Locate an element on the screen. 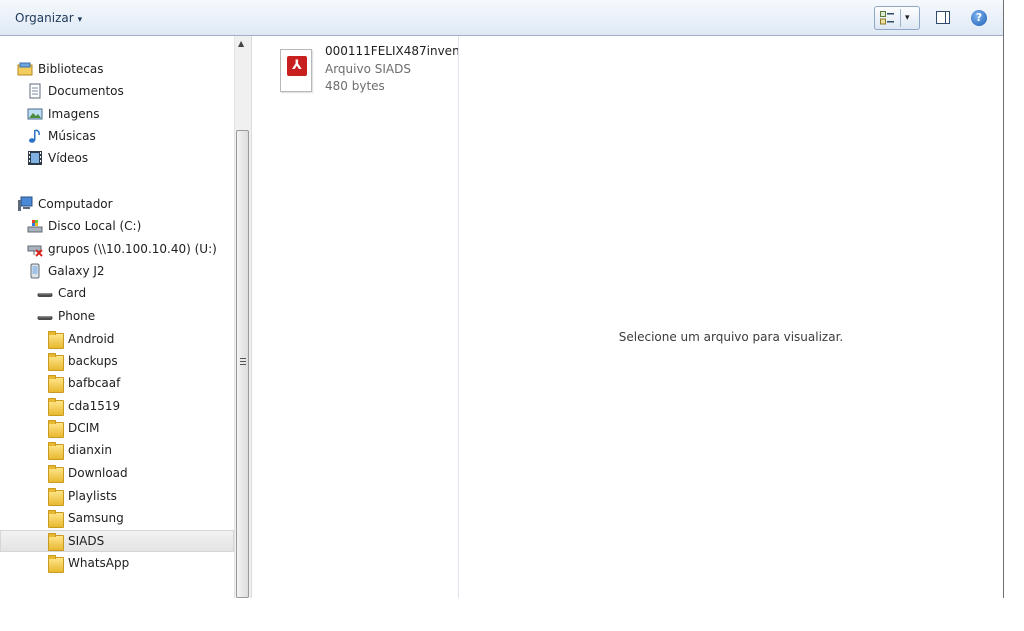  nav-folder-playlists: Playlists is located at coordinates (117, 496).